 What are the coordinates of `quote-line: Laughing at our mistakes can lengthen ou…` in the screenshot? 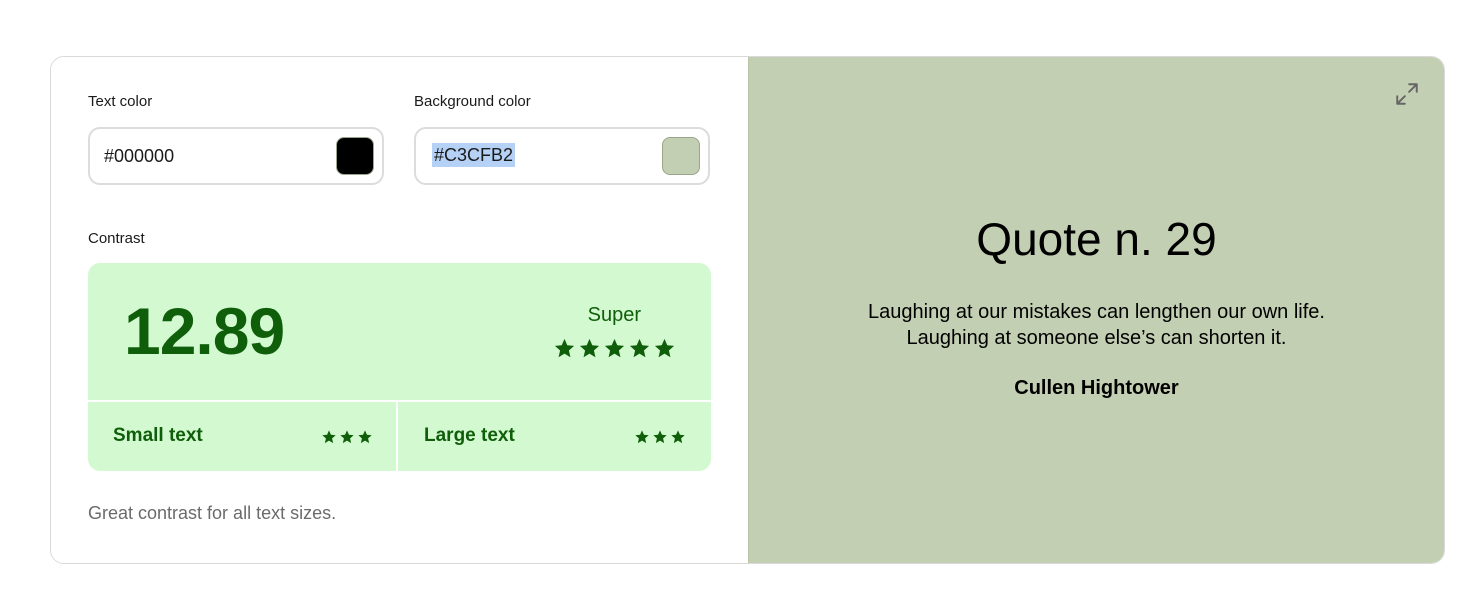 It's located at (1096, 312).